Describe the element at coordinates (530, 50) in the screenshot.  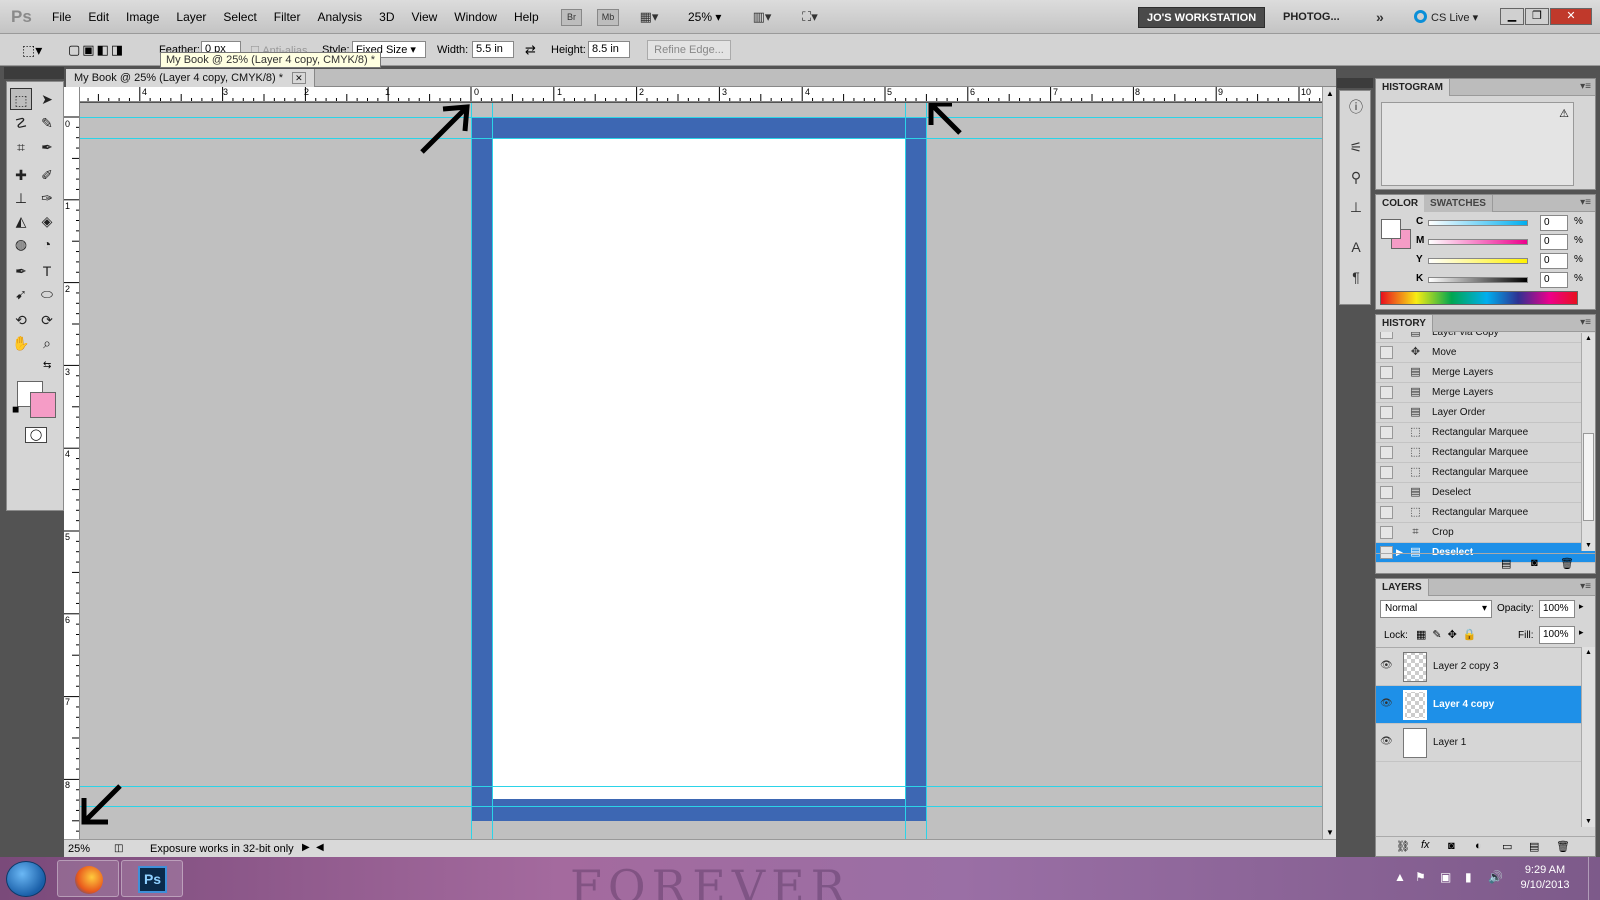
I see `swap-dimensions-icon: ⇄` at that location.